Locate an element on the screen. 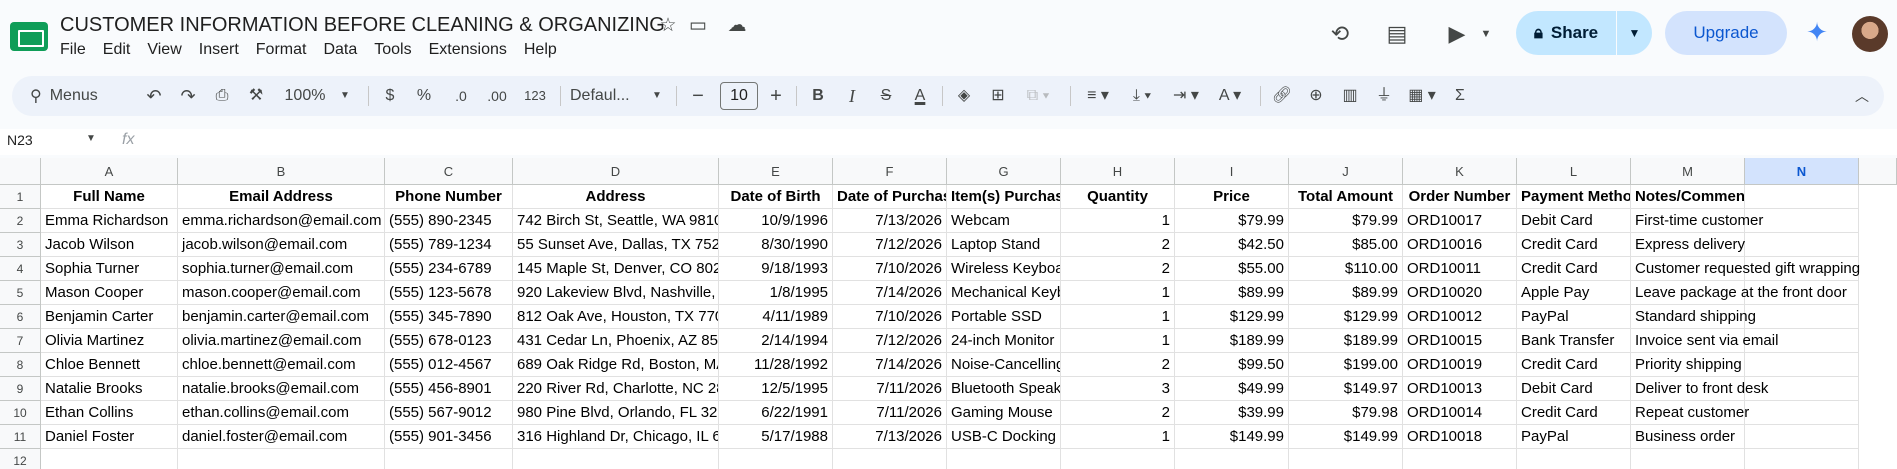  cell-b2: emma.richardson@email.com is located at coordinates (281, 221).